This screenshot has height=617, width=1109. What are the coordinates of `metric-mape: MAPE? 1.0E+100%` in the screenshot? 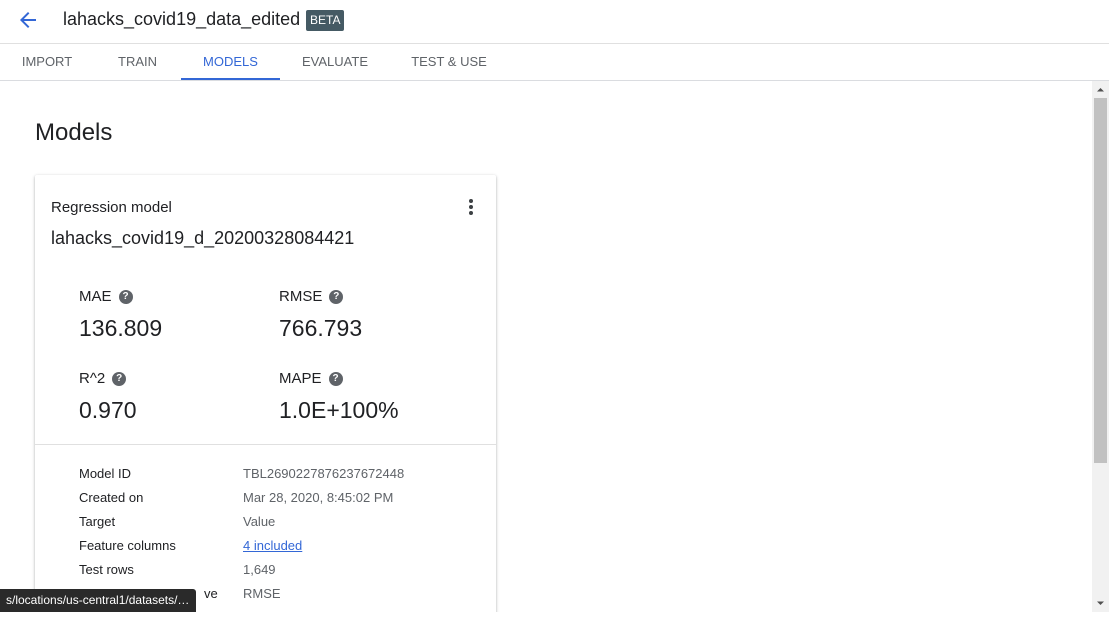 It's located at (339, 397).